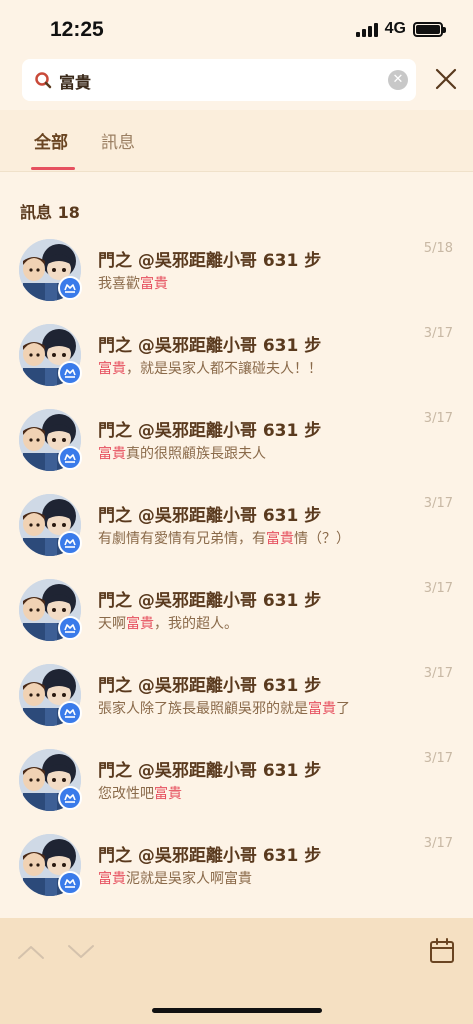 This screenshot has height=1024, width=473. What do you see at coordinates (203, 709) in the screenshot?
I see `snippet-pre: 張家人除了族長最照顧吳邪的就是` at bounding box center [203, 709].